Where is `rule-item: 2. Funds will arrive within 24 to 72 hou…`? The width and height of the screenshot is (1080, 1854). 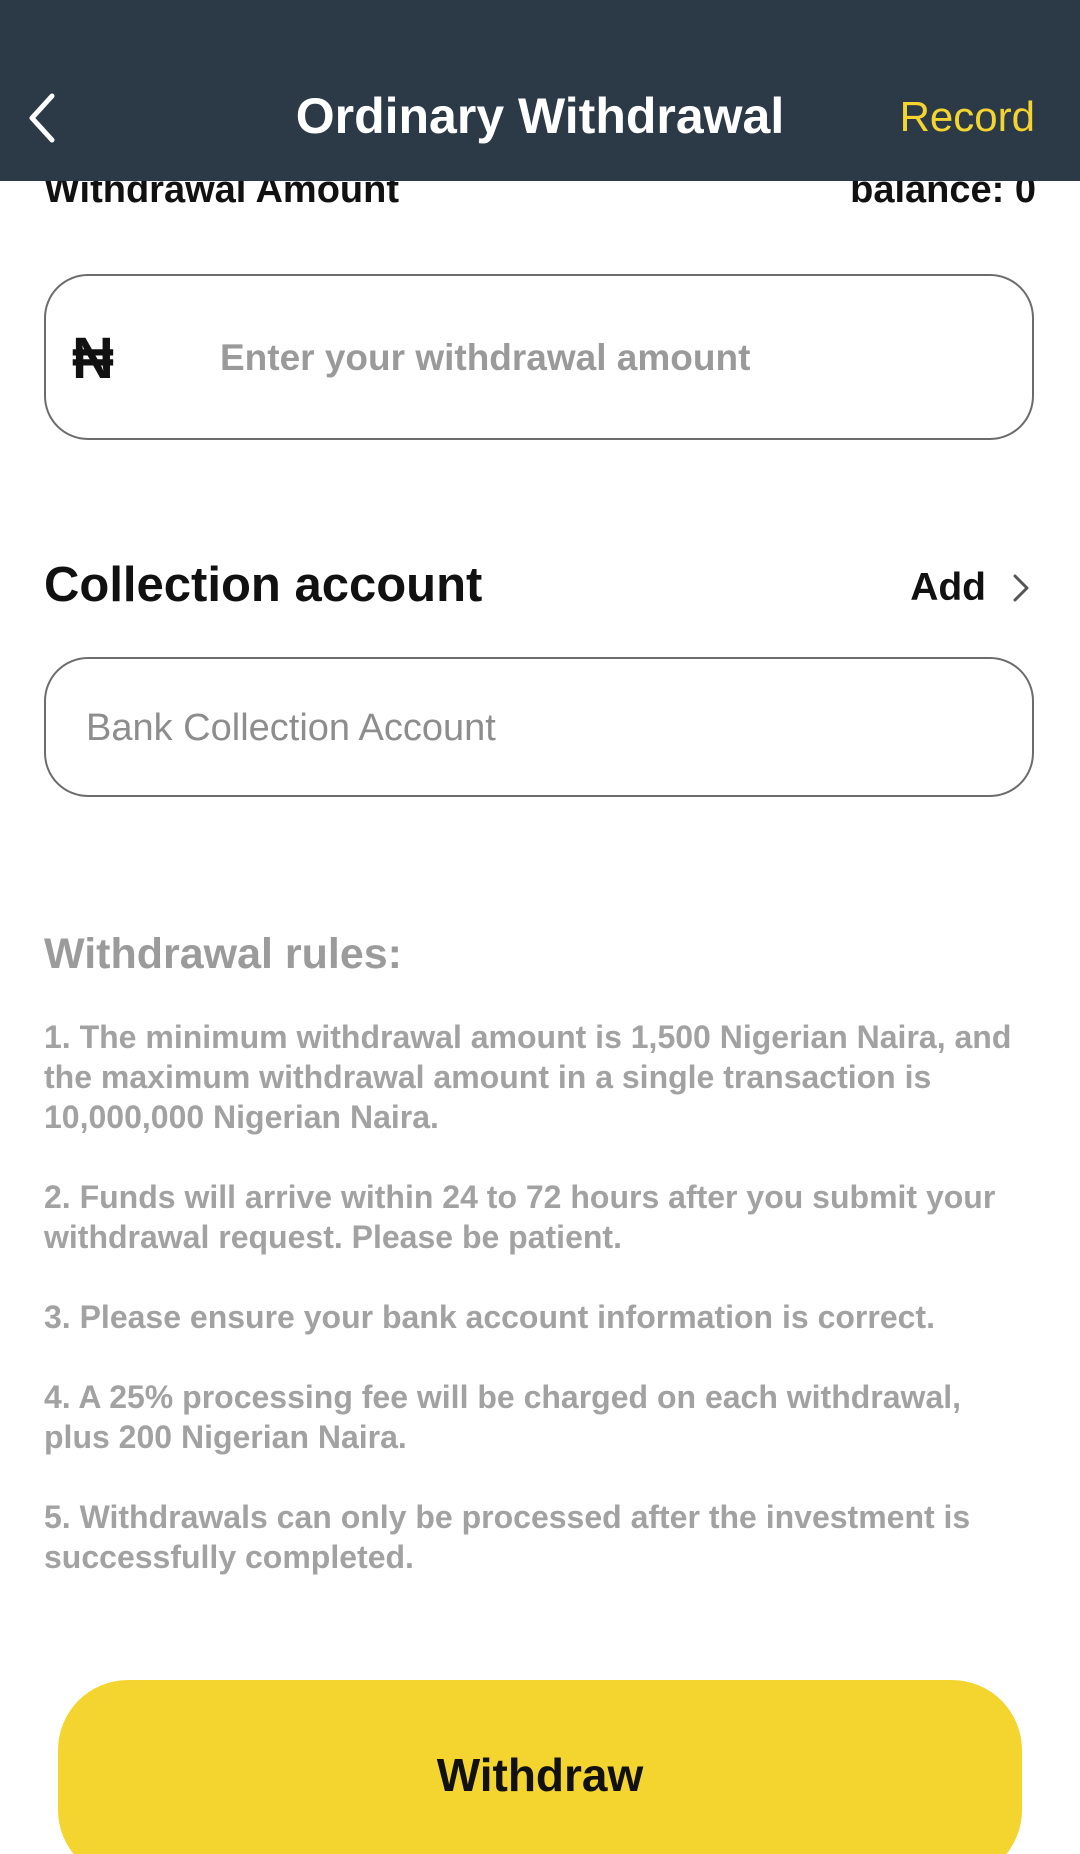
rule-item: 2. Funds will arrive within 24 to 72 hou… is located at coordinates (520, 1217).